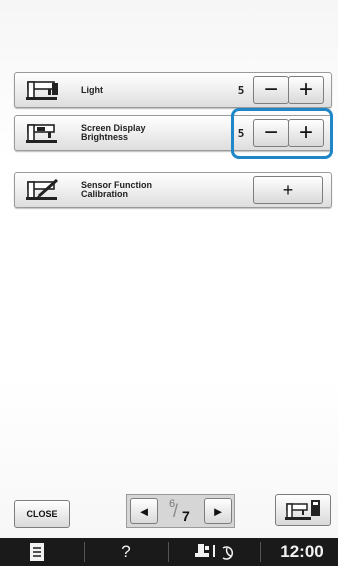 The height and width of the screenshot is (566, 338). What do you see at coordinates (241, 90) in the screenshot?
I see `light-value: 5` at bounding box center [241, 90].